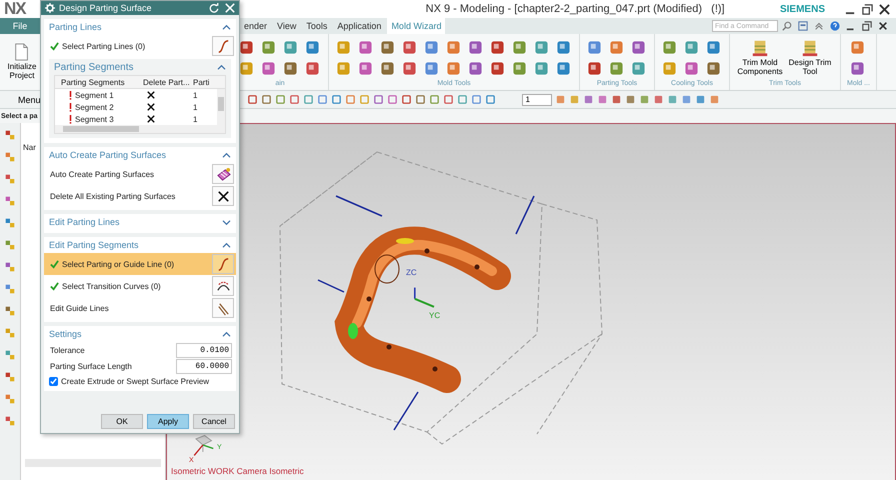 The height and width of the screenshot is (480, 896). What do you see at coordinates (214, 8) in the screenshot?
I see `reset-icon` at bounding box center [214, 8].